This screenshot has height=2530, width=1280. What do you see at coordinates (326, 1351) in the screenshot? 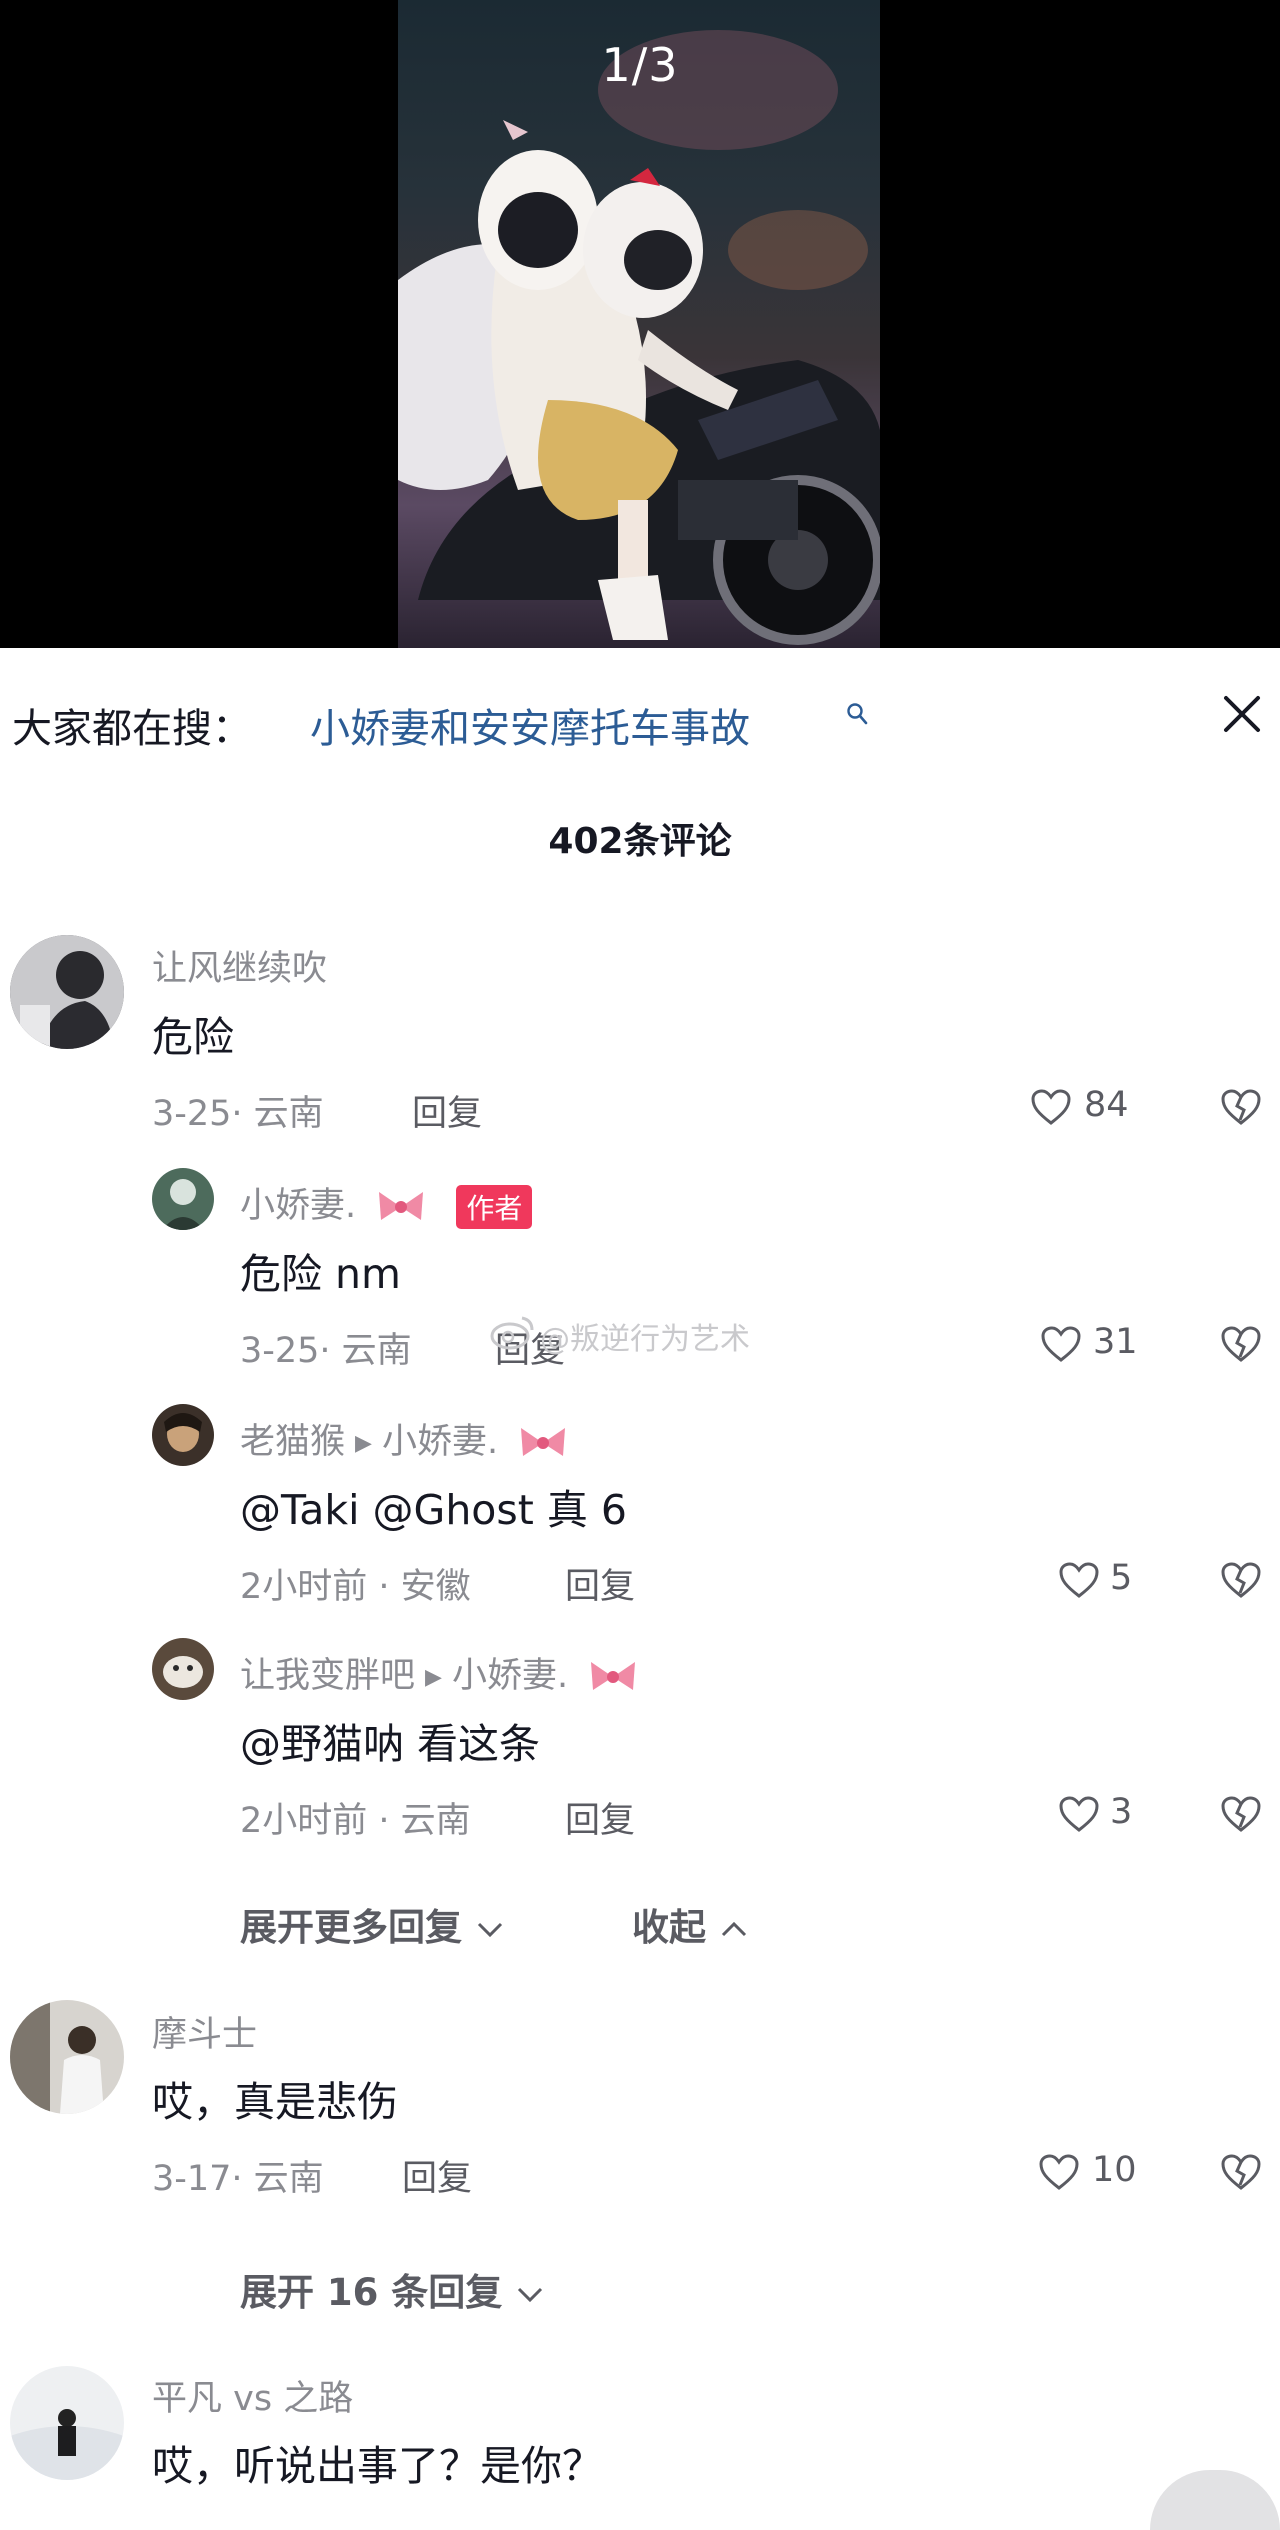
I see `reply-meta: 3-25· 云南` at bounding box center [326, 1351].